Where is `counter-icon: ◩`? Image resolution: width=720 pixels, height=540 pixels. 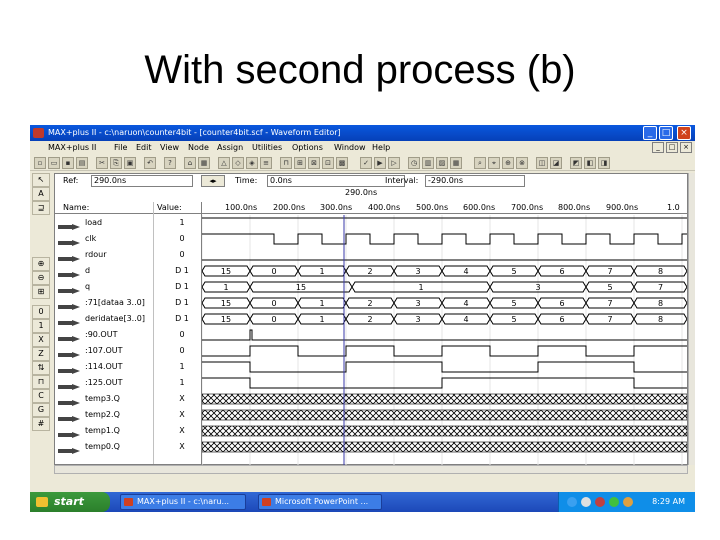 counter-icon: ◩ is located at coordinates (576, 163).